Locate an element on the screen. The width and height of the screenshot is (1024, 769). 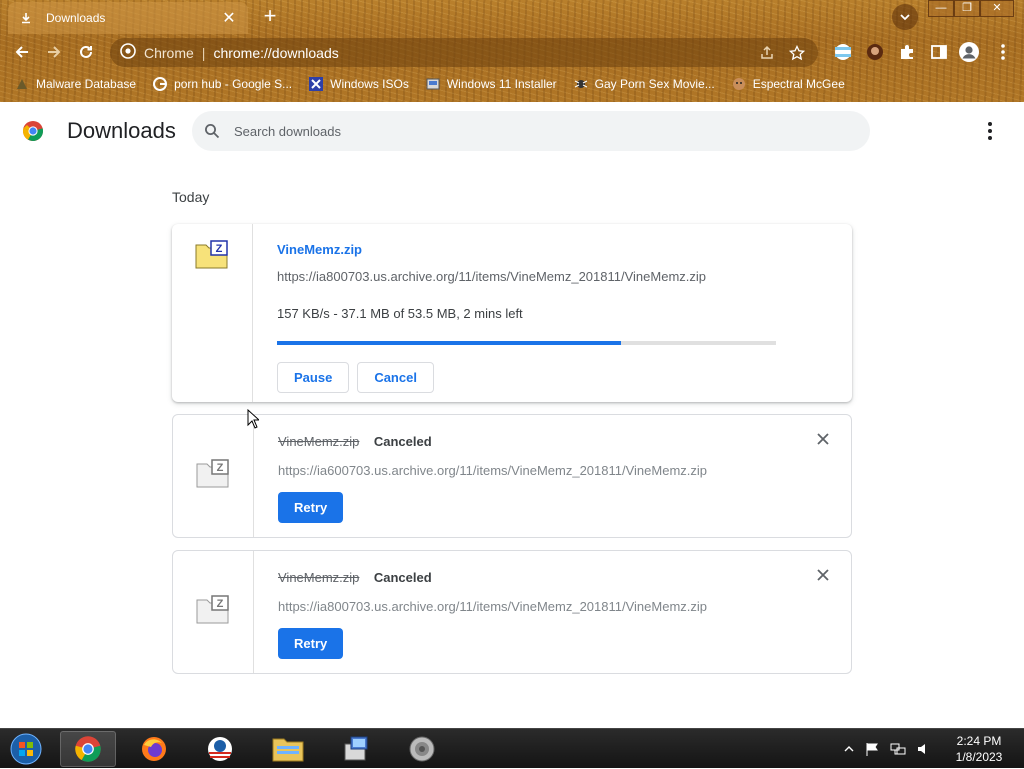
more-actions-icon is located at coordinates (990, 131).